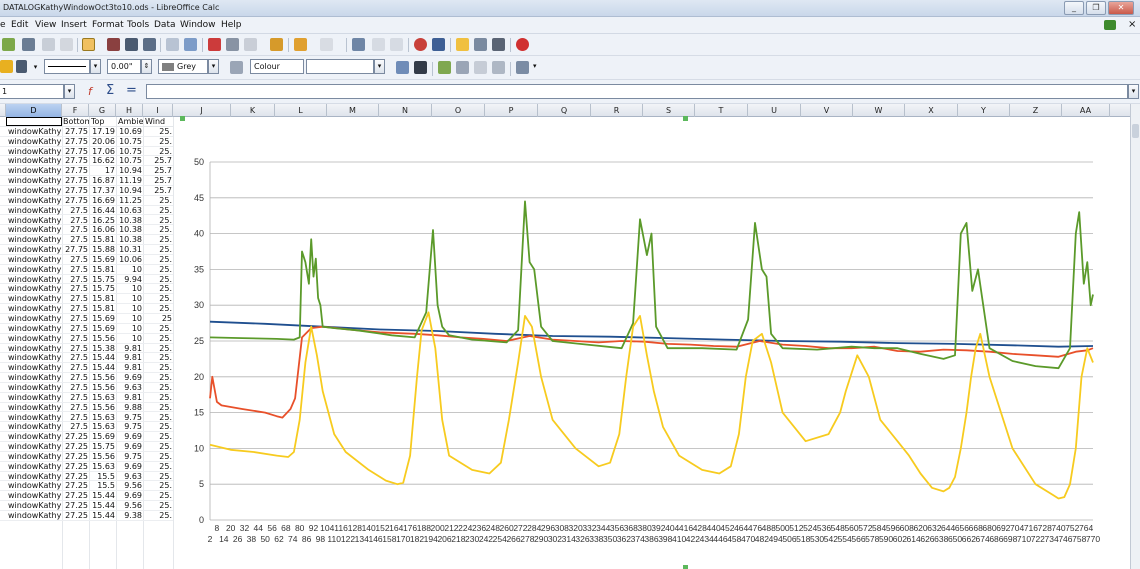 The image size is (1140, 569). I want to click on x-tick-label: 704, so click(1017, 528).